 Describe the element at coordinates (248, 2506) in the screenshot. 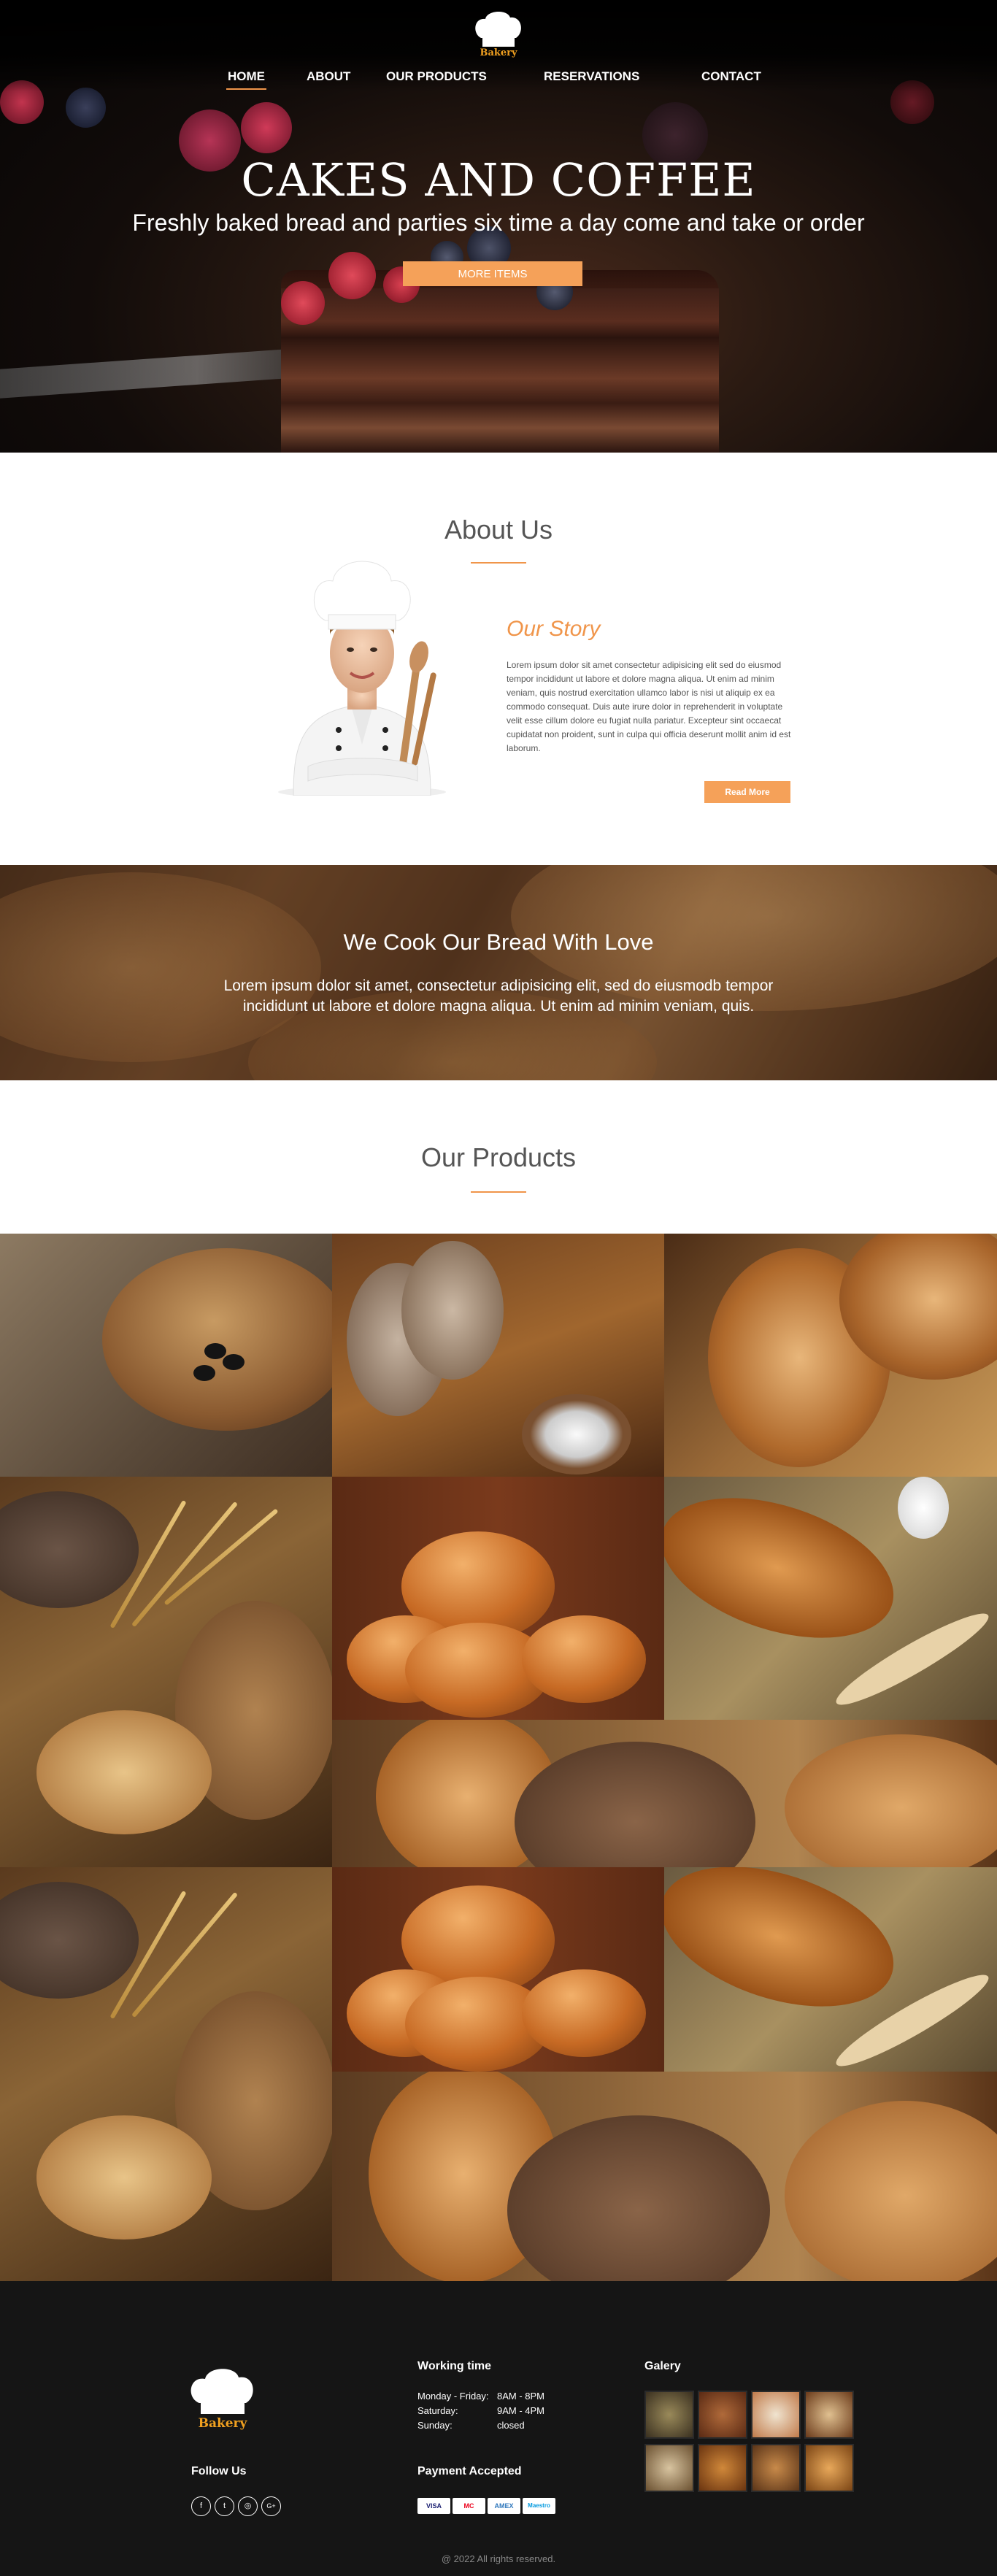

I see `instagram-icon: ◎` at that location.